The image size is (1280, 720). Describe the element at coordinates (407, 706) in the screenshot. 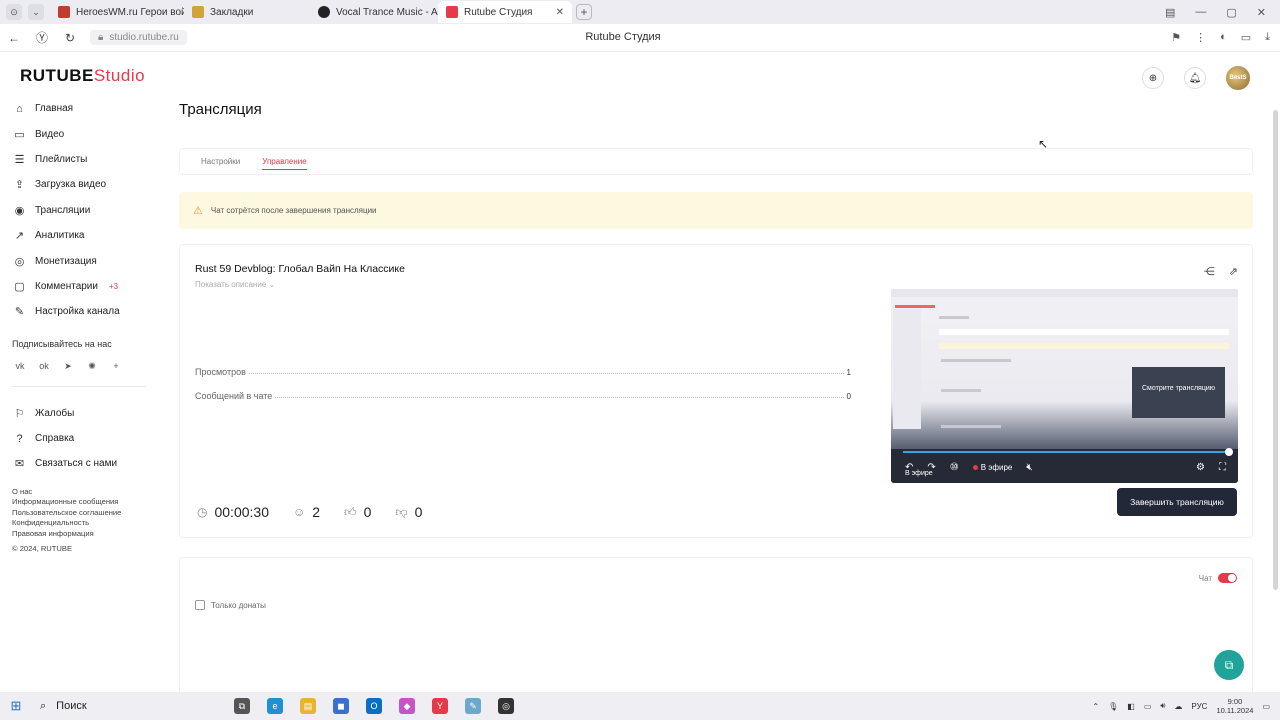

I see `app-icon: ◆` at that location.